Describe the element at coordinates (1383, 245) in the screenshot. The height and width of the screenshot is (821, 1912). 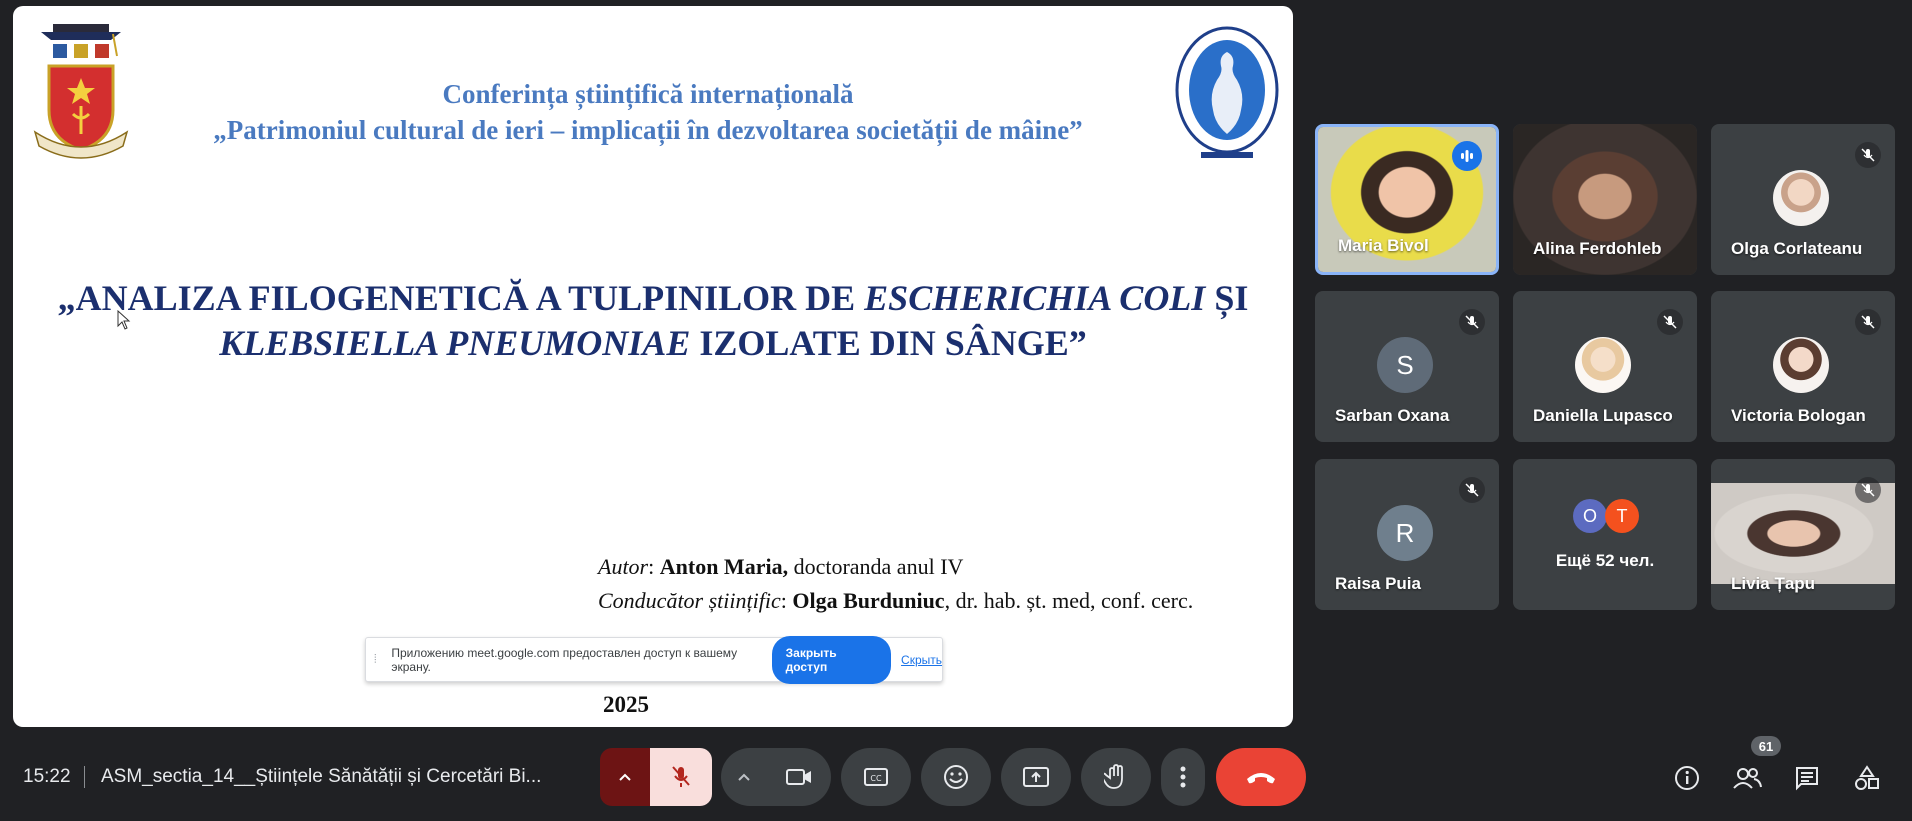
I see `participant-name: Maria Bivol` at that location.